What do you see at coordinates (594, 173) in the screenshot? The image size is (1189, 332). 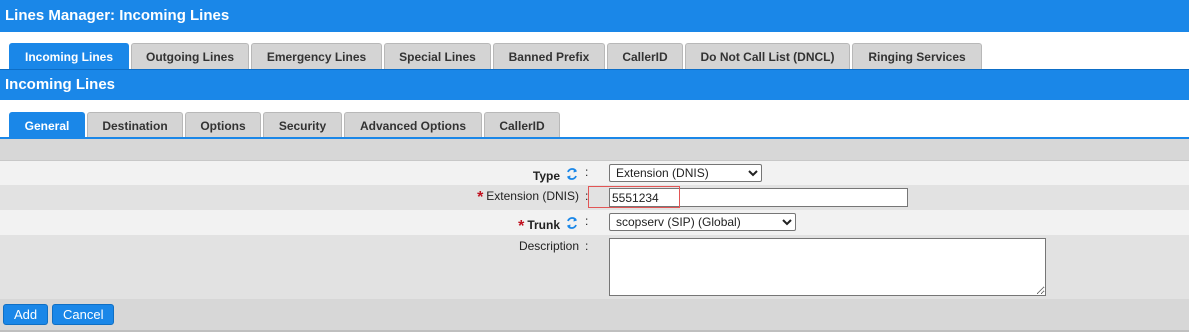 I see `type-row: Type : Extension (DNIS)` at bounding box center [594, 173].